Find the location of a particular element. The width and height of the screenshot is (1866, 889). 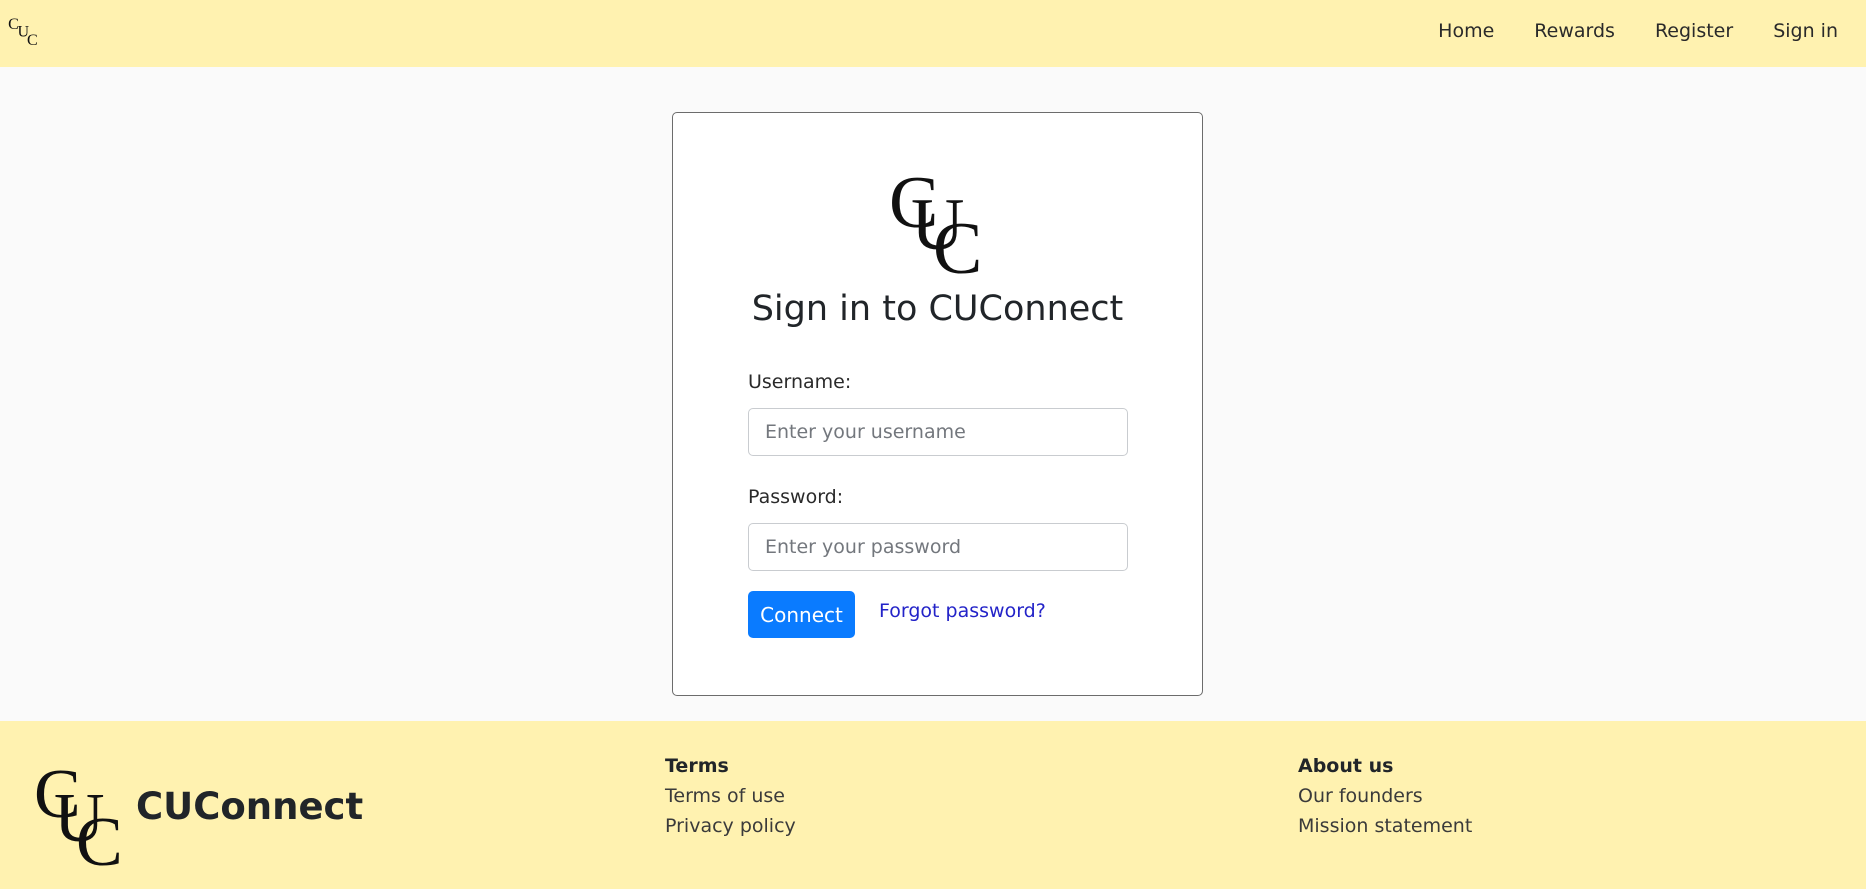

privacy-policy-link: Privacy policy is located at coordinates (730, 826).